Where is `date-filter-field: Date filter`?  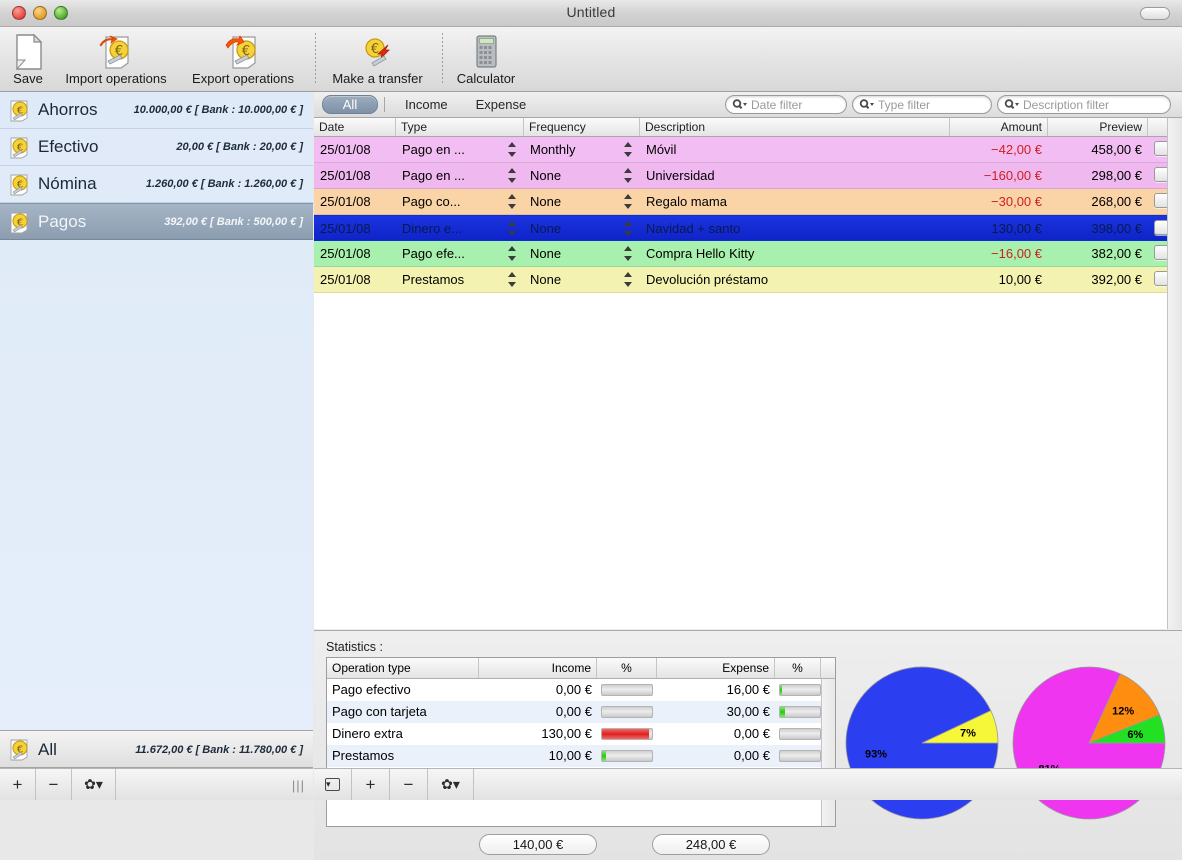 date-filter-field: Date filter is located at coordinates (786, 104).